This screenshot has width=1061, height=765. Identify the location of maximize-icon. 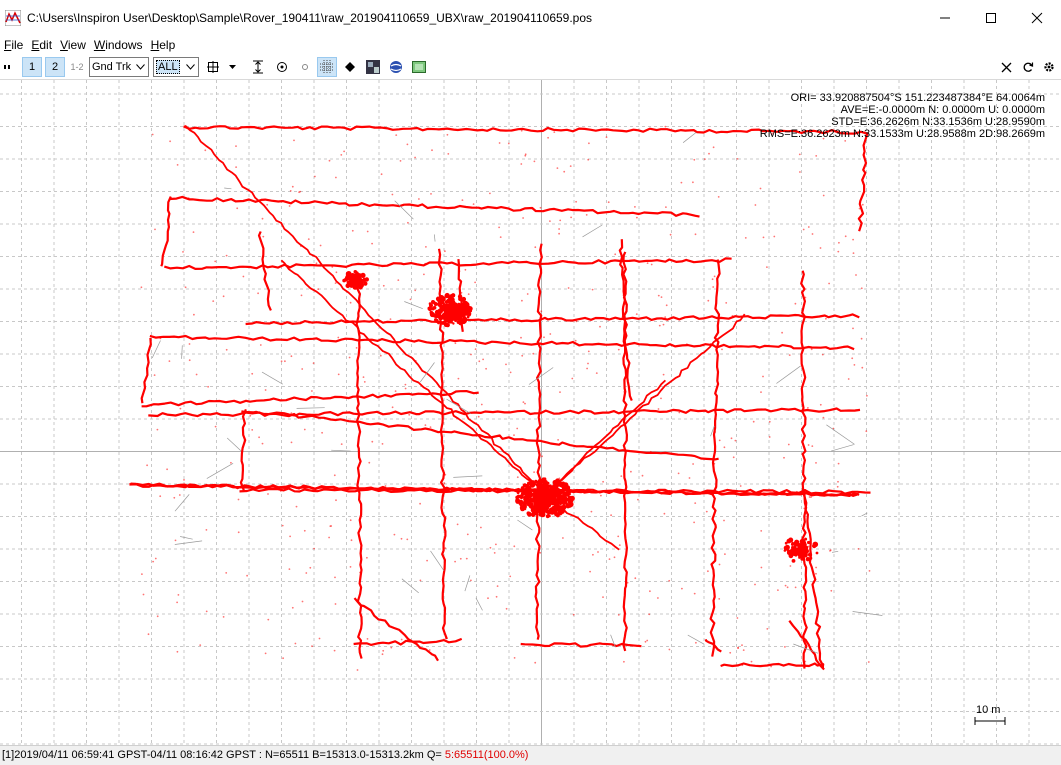
(991, 18).